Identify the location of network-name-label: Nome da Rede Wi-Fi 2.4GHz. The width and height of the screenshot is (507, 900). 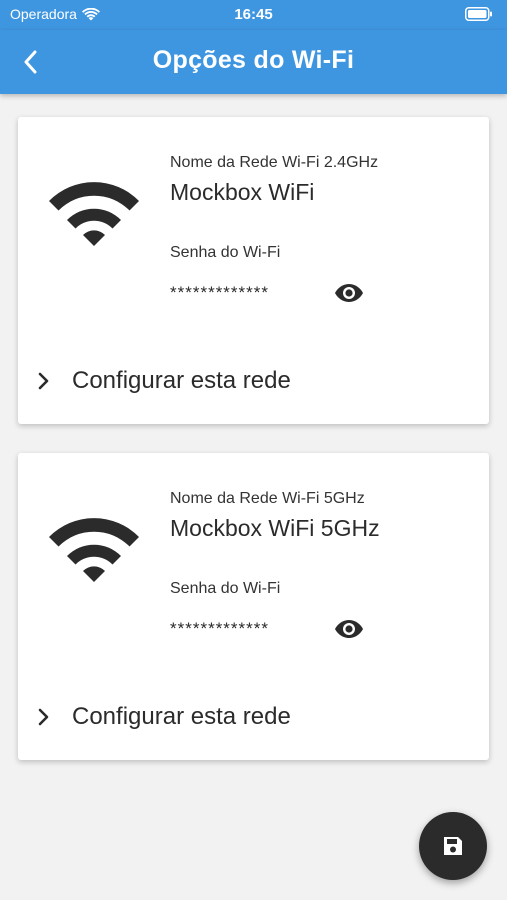
(274, 162).